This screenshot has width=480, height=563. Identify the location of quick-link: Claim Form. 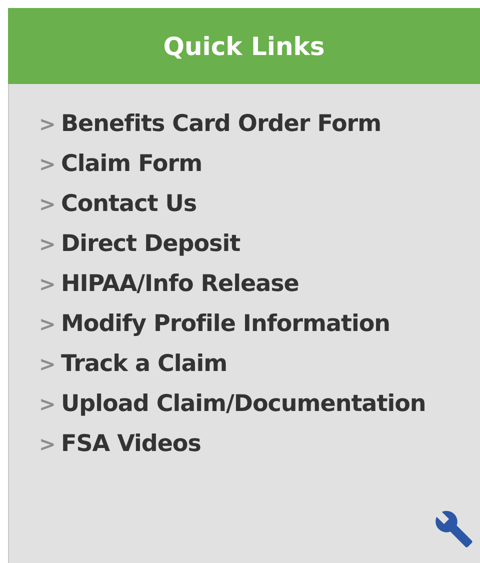
(131, 164).